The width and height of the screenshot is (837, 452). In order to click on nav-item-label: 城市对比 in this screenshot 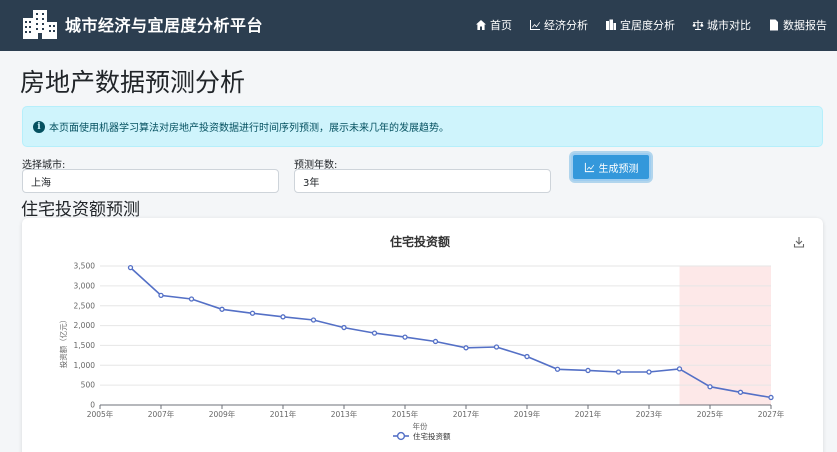, I will do `click(729, 25)`.